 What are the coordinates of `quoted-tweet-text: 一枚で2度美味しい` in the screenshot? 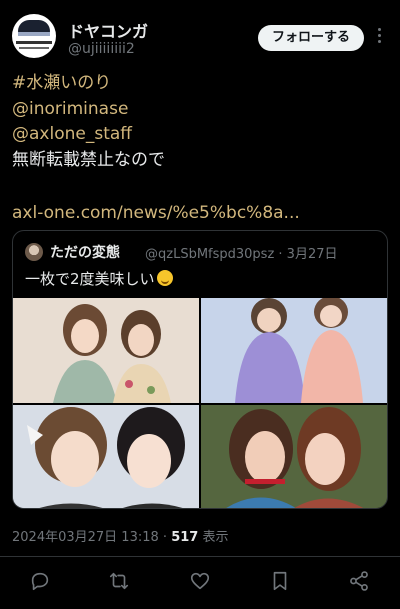 It's located at (99, 278).